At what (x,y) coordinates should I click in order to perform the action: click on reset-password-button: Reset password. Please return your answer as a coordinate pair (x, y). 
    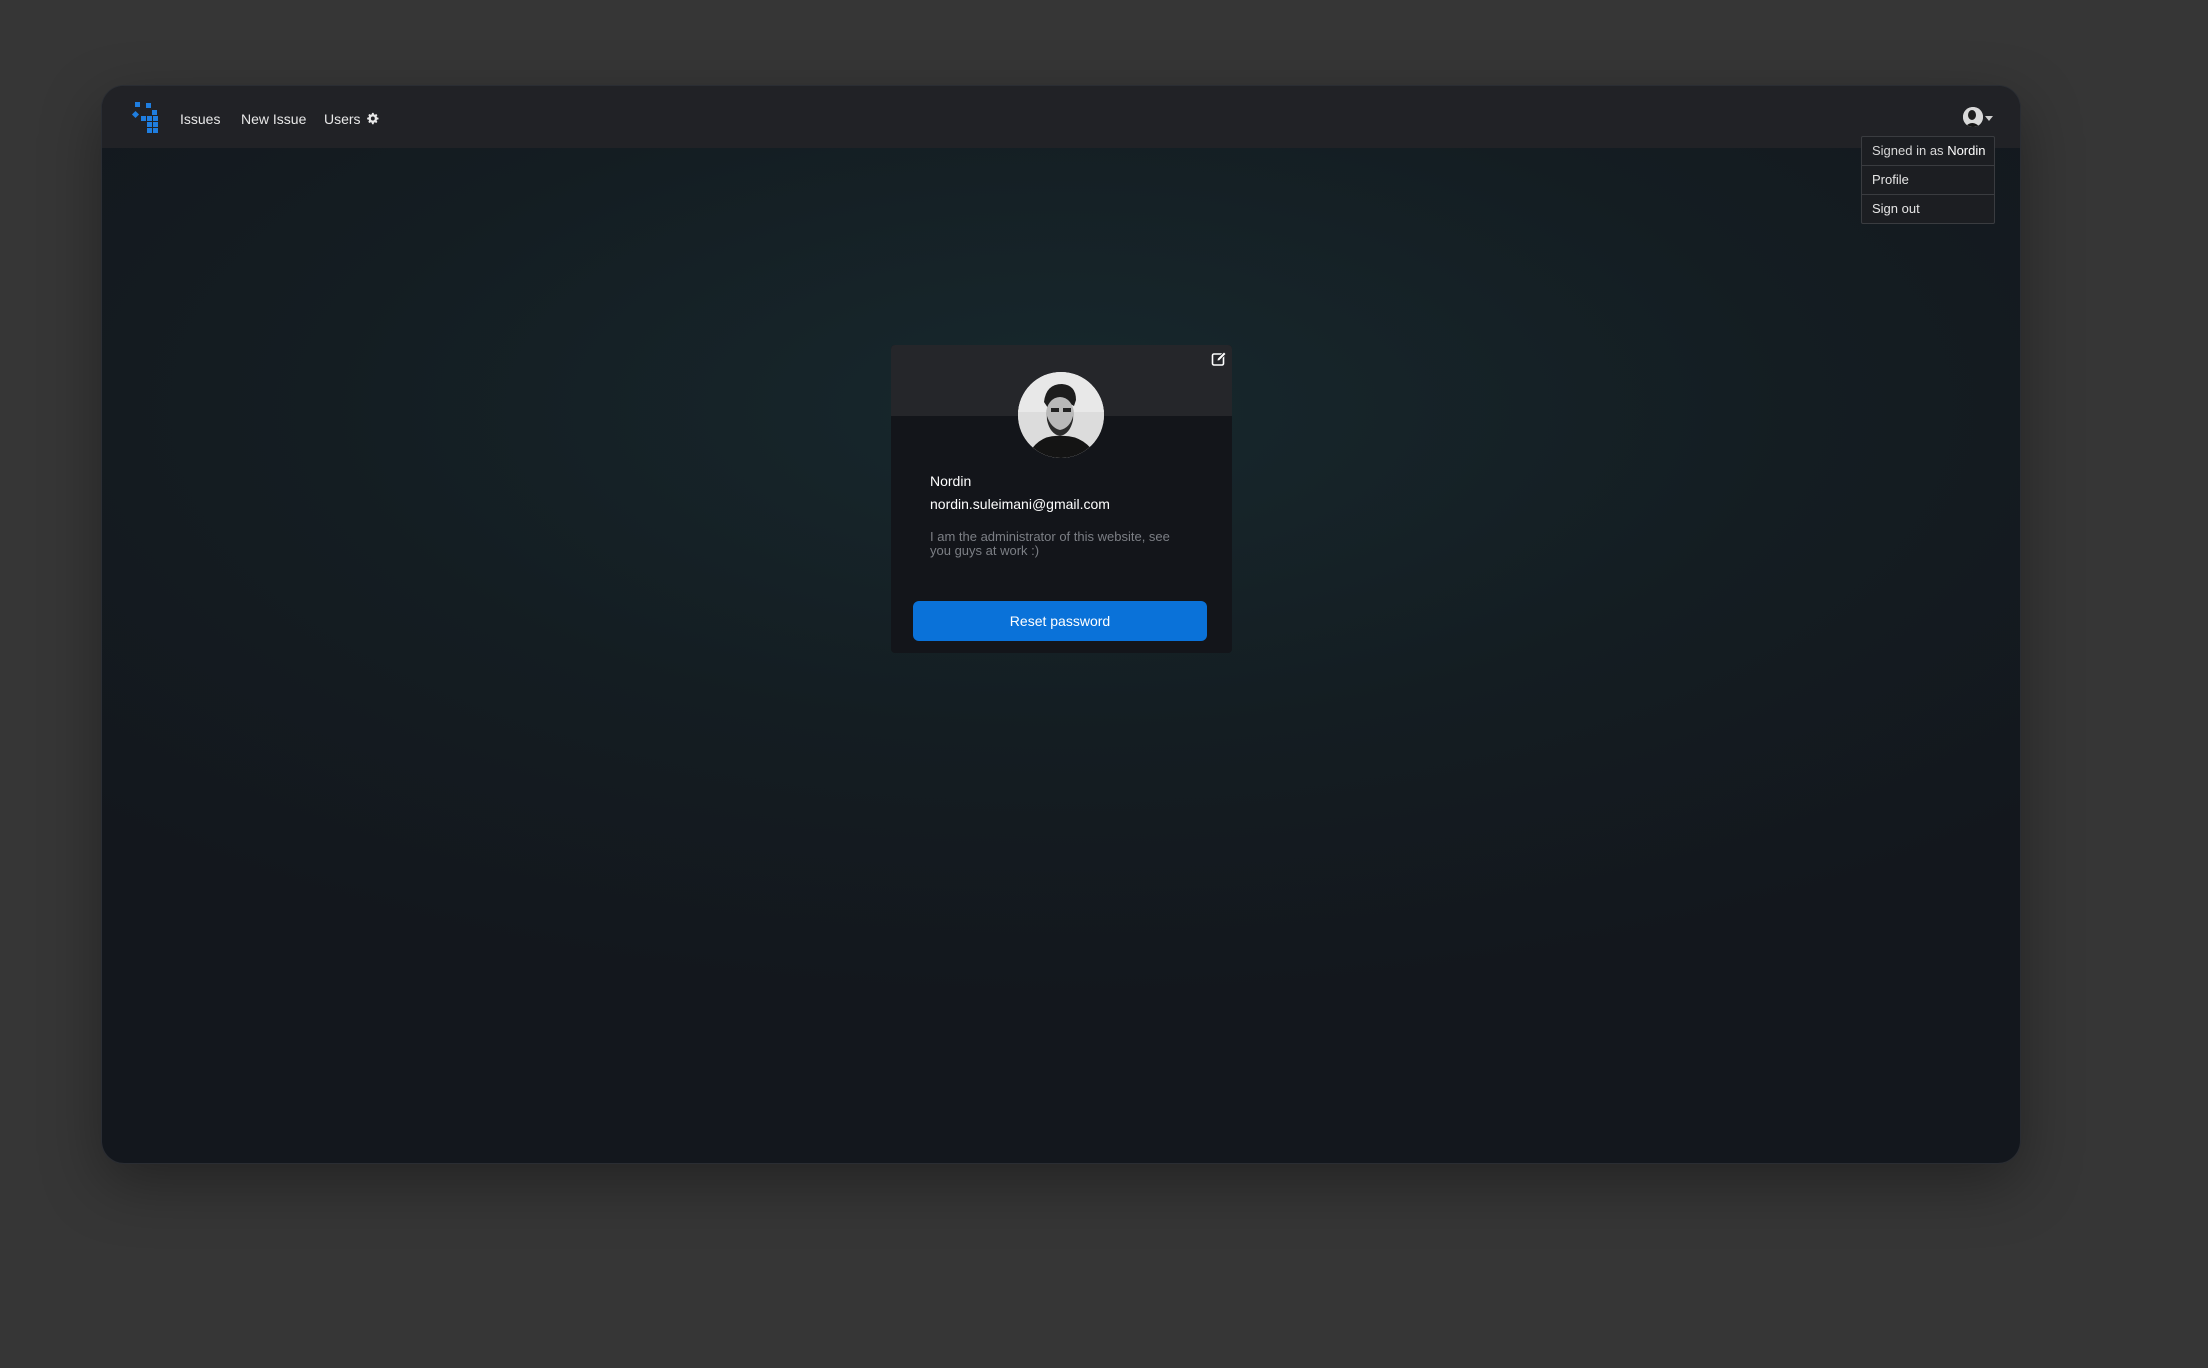
    Looking at the image, I should click on (1060, 621).